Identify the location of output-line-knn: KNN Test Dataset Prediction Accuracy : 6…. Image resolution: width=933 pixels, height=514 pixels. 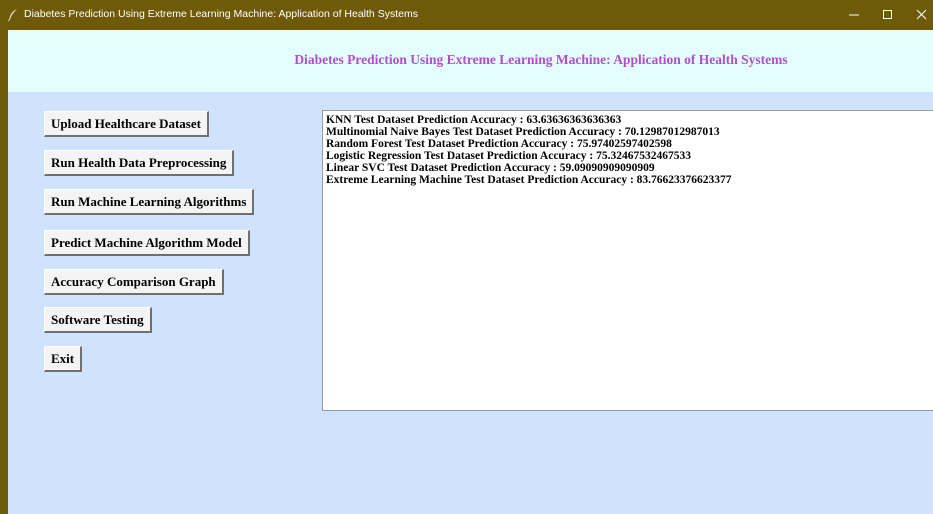
(474, 120).